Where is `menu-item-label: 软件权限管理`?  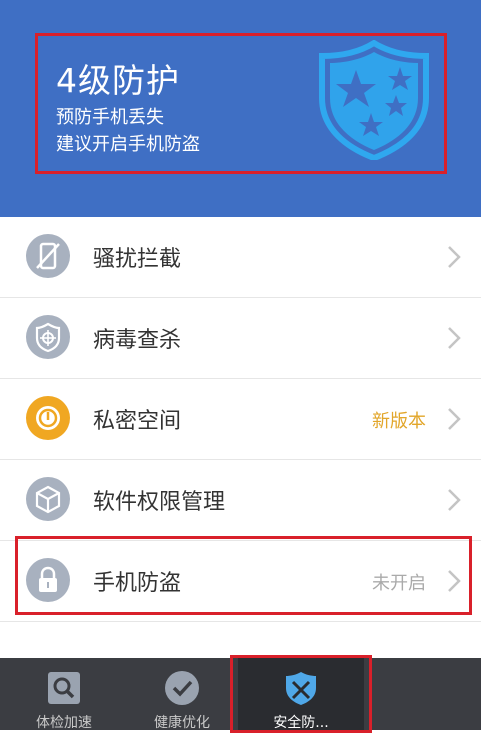 menu-item-label: 软件权限管理 is located at coordinates (159, 502).